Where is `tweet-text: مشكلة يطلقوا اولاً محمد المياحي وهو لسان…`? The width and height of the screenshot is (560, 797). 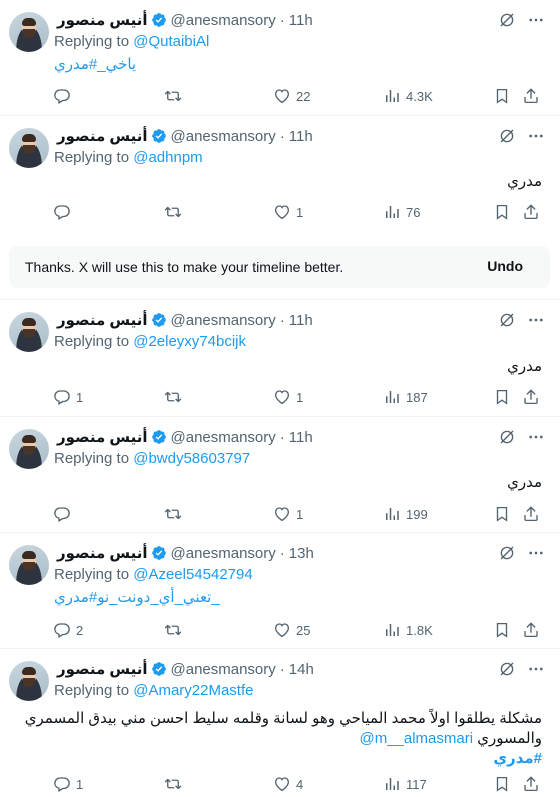
tweet-text: مشكلة يطلقوا اولاً محمد المياحي وهو لسان… is located at coordinates (283, 739).